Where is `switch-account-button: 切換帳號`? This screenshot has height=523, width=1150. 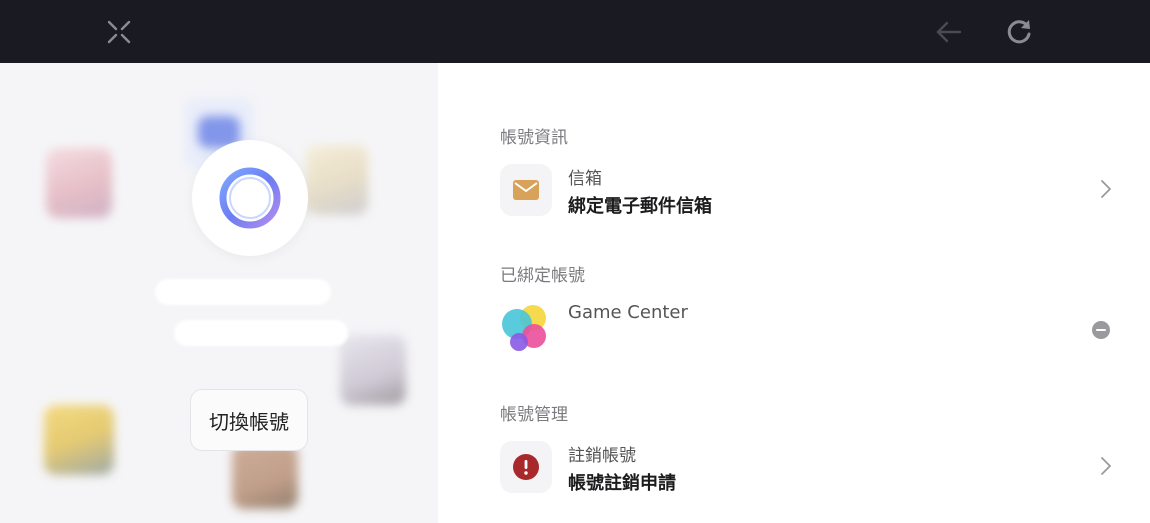
switch-account-button: 切換帳號 is located at coordinates (249, 420).